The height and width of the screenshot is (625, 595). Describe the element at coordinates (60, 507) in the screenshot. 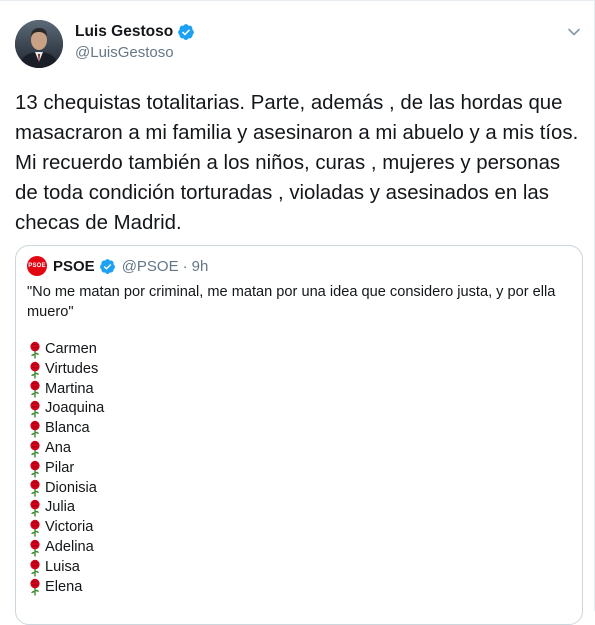

I see `list-item-name: Julia` at that location.